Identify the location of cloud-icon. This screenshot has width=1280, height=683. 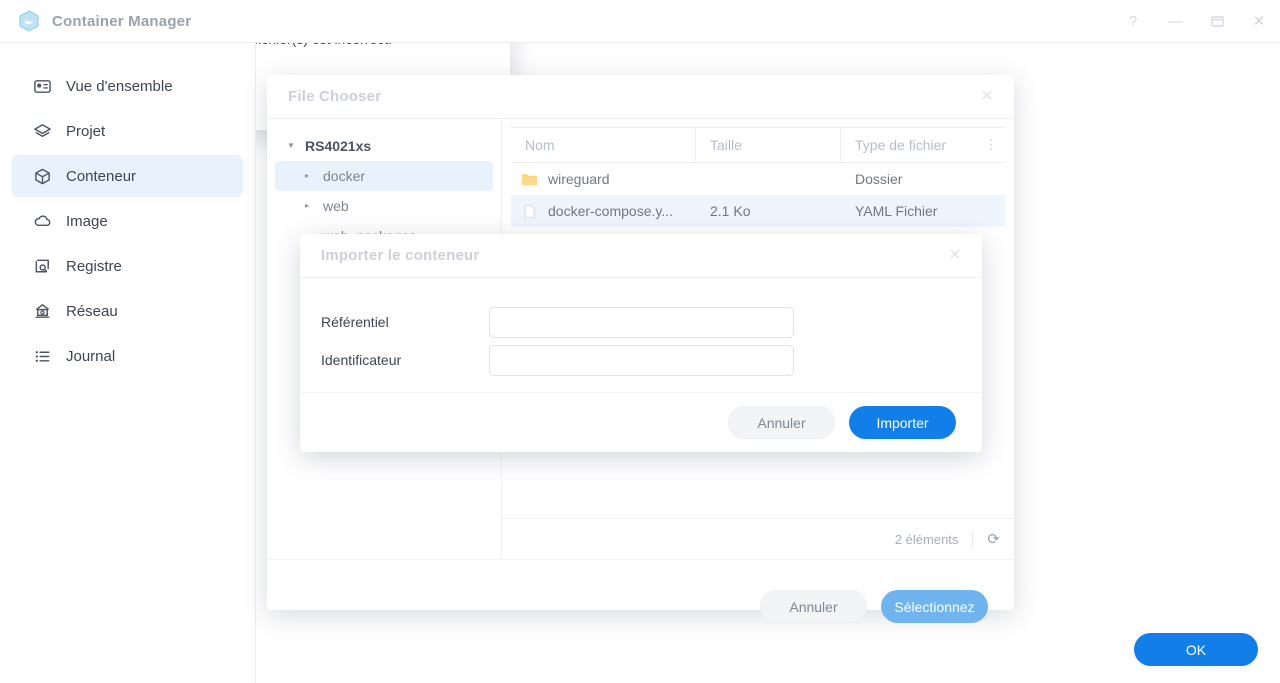
(42, 221).